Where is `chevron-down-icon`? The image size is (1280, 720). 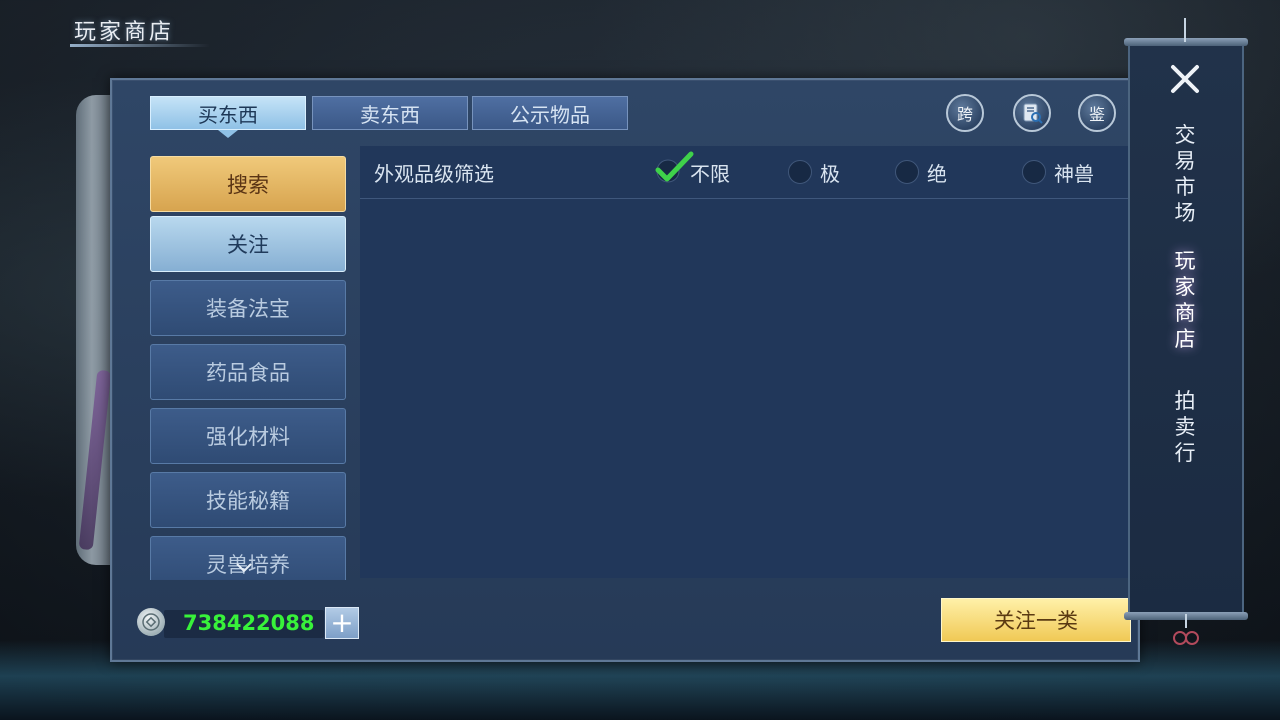 chevron-down-icon is located at coordinates (244, 568).